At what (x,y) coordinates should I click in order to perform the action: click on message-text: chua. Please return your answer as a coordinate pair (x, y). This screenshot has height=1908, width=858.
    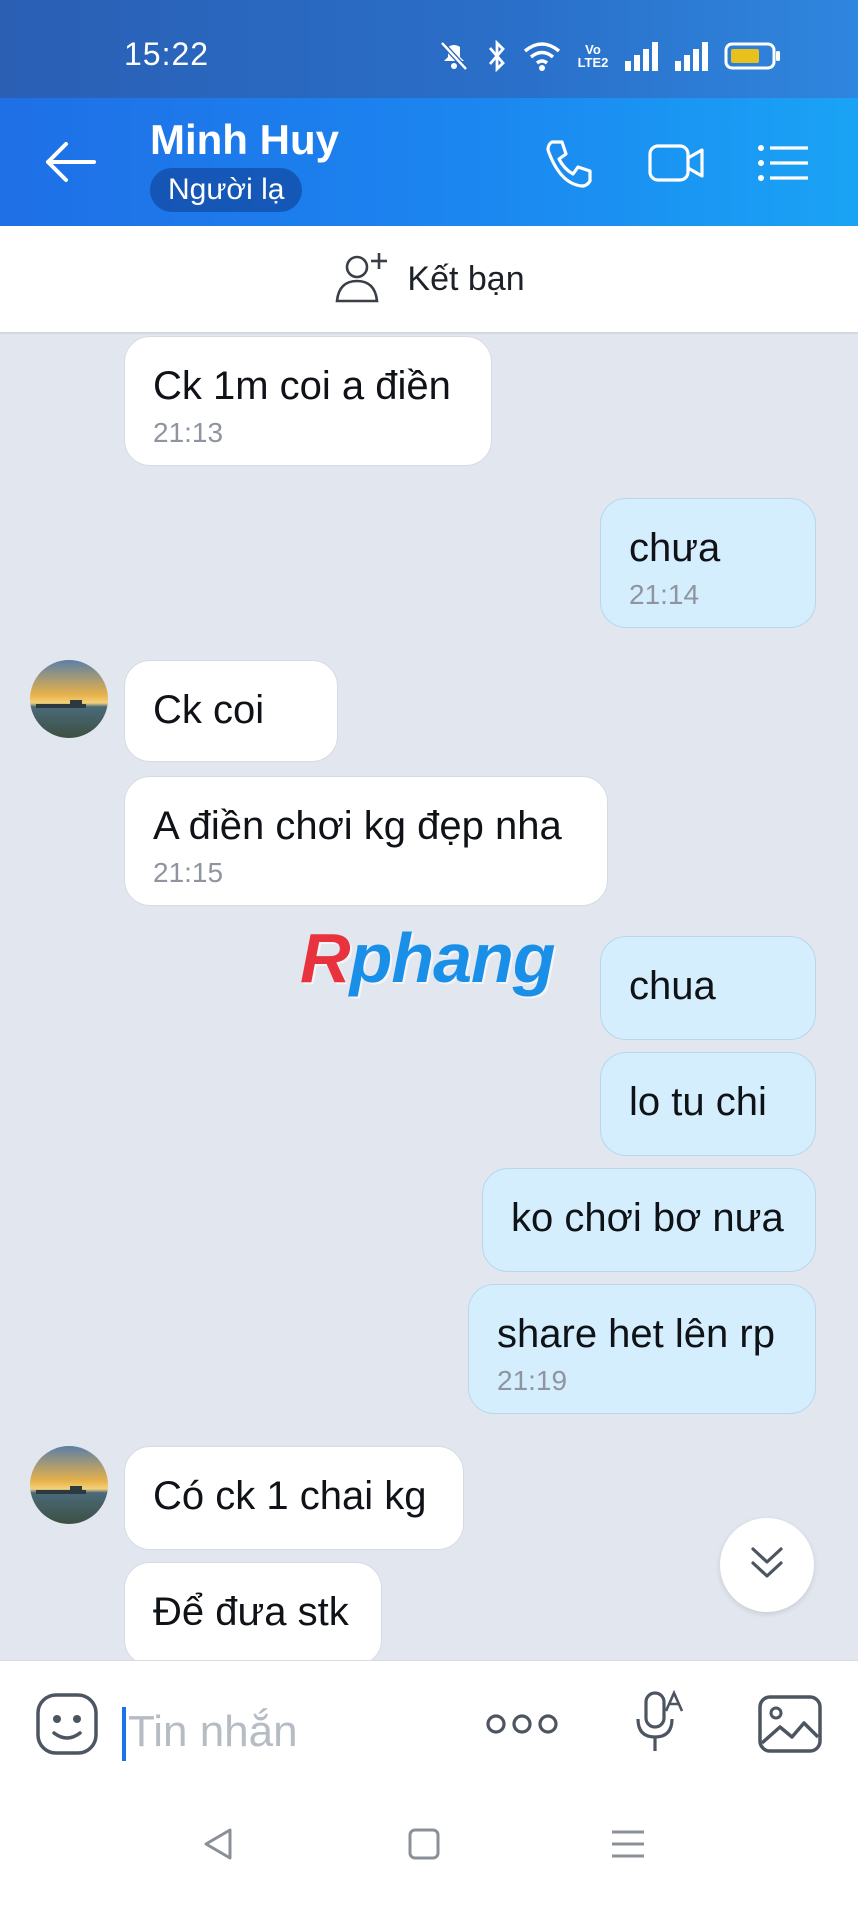
    Looking at the image, I should click on (672, 986).